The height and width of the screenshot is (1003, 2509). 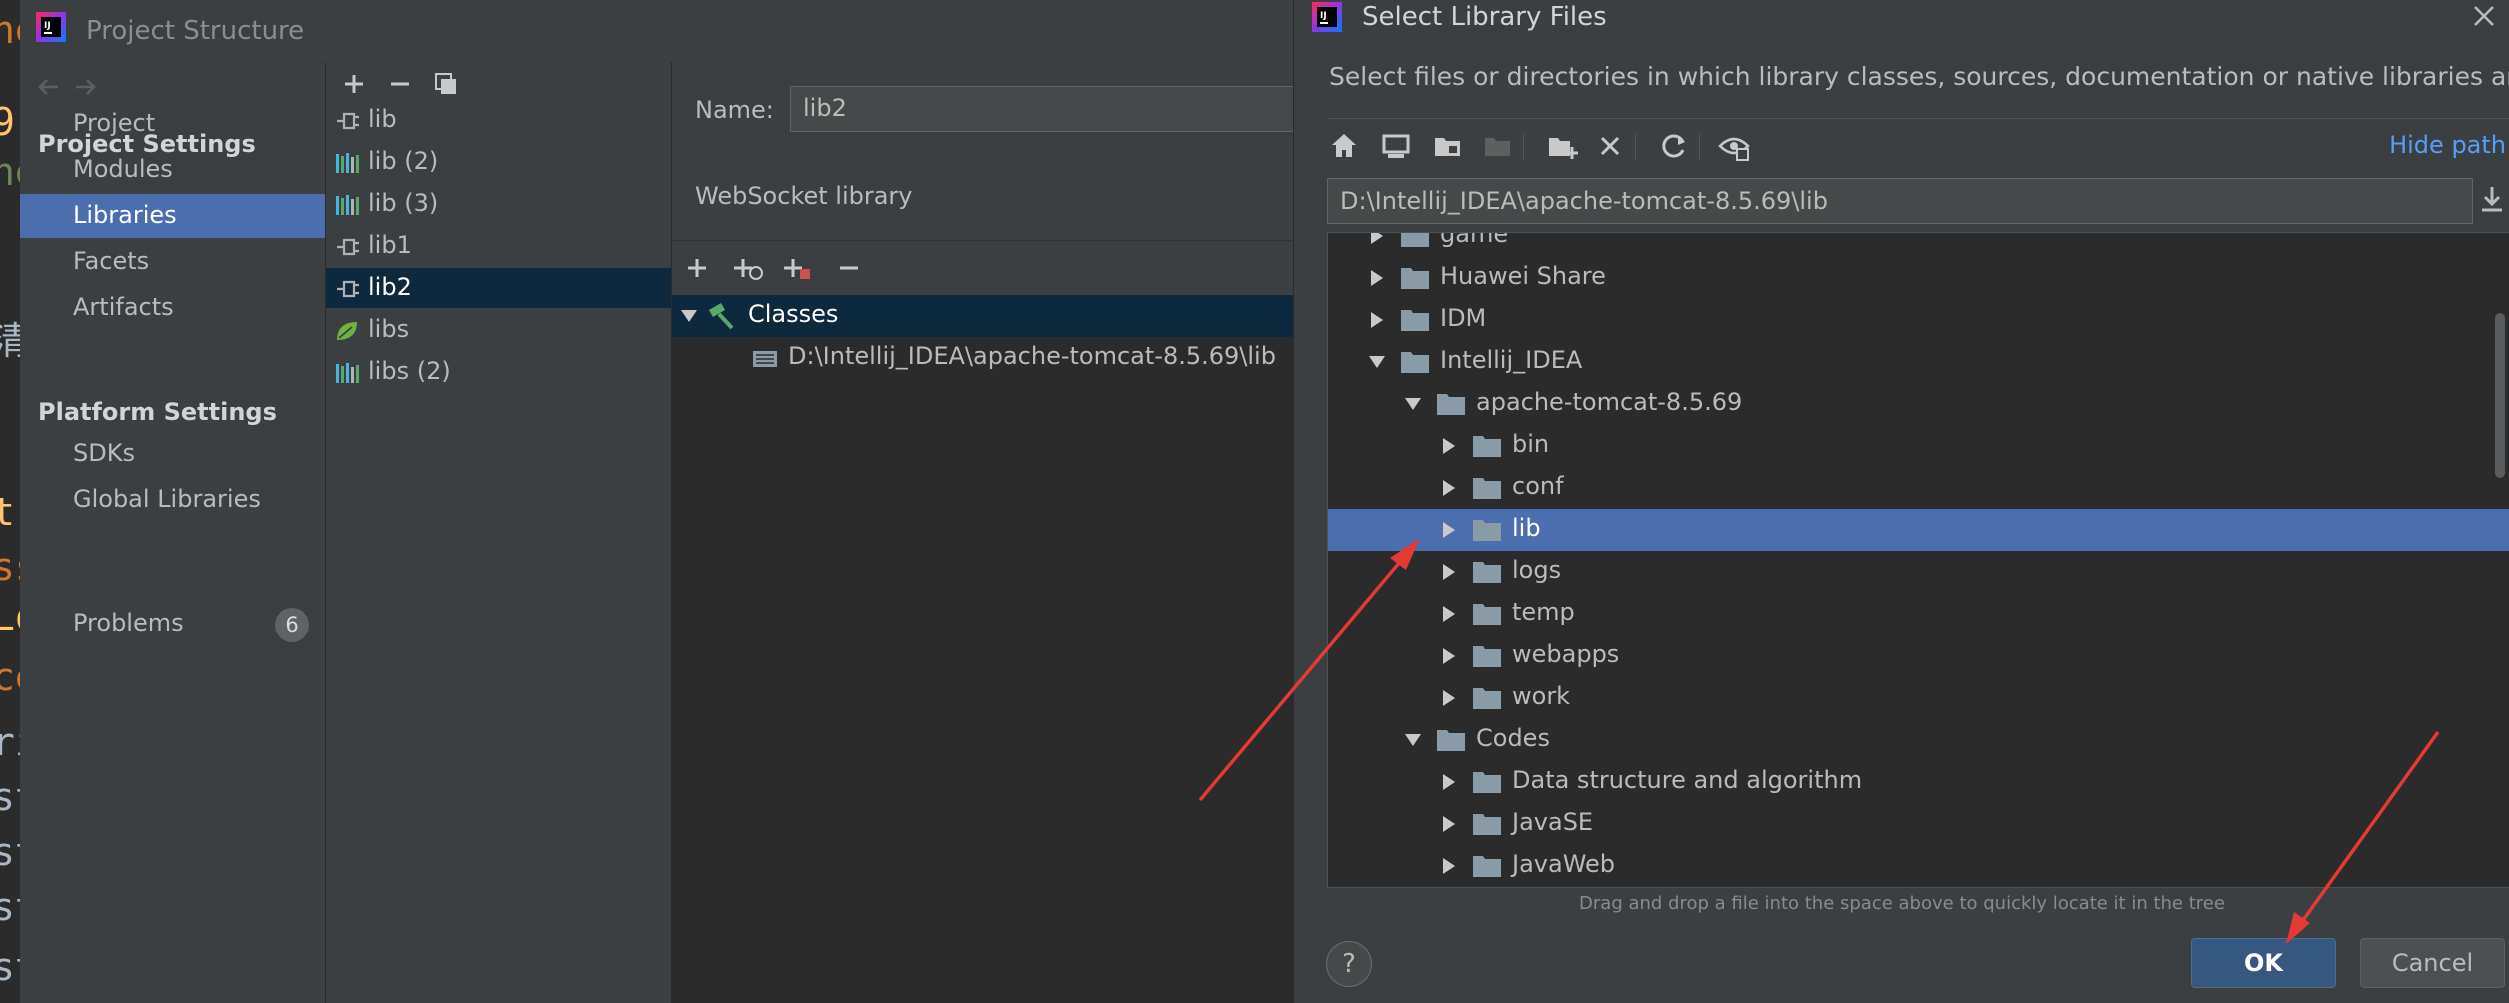 I want to click on desktop-icon, so click(x=1396, y=146).